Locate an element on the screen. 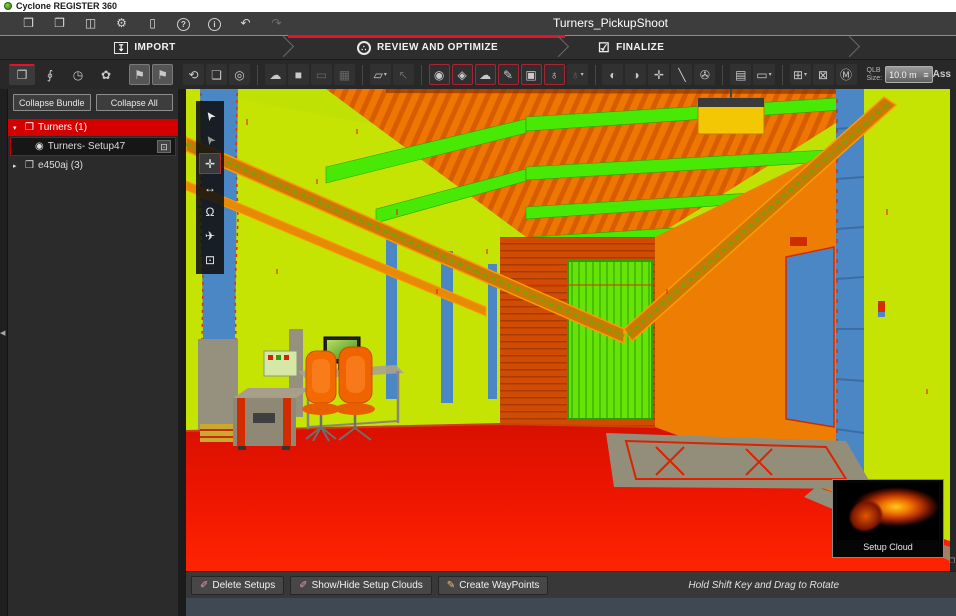 The height and width of the screenshot is (616, 956). viewport-tool-palette: ➤ ➤ ✛ ↔ Ω ✈ ⊡ is located at coordinates (210, 187).